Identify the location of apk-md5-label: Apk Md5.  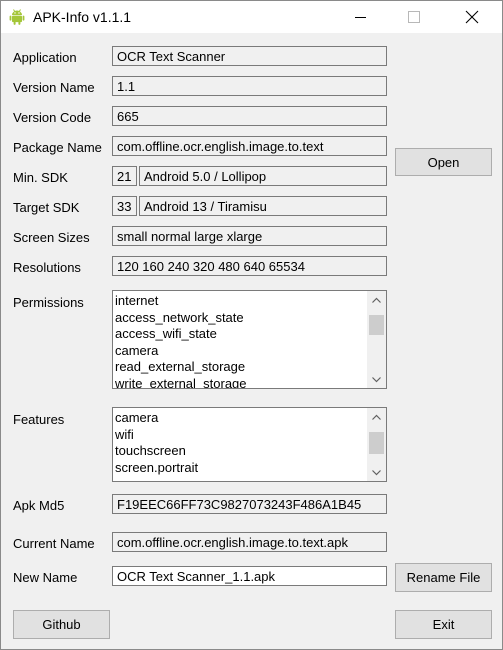
(39, 505).